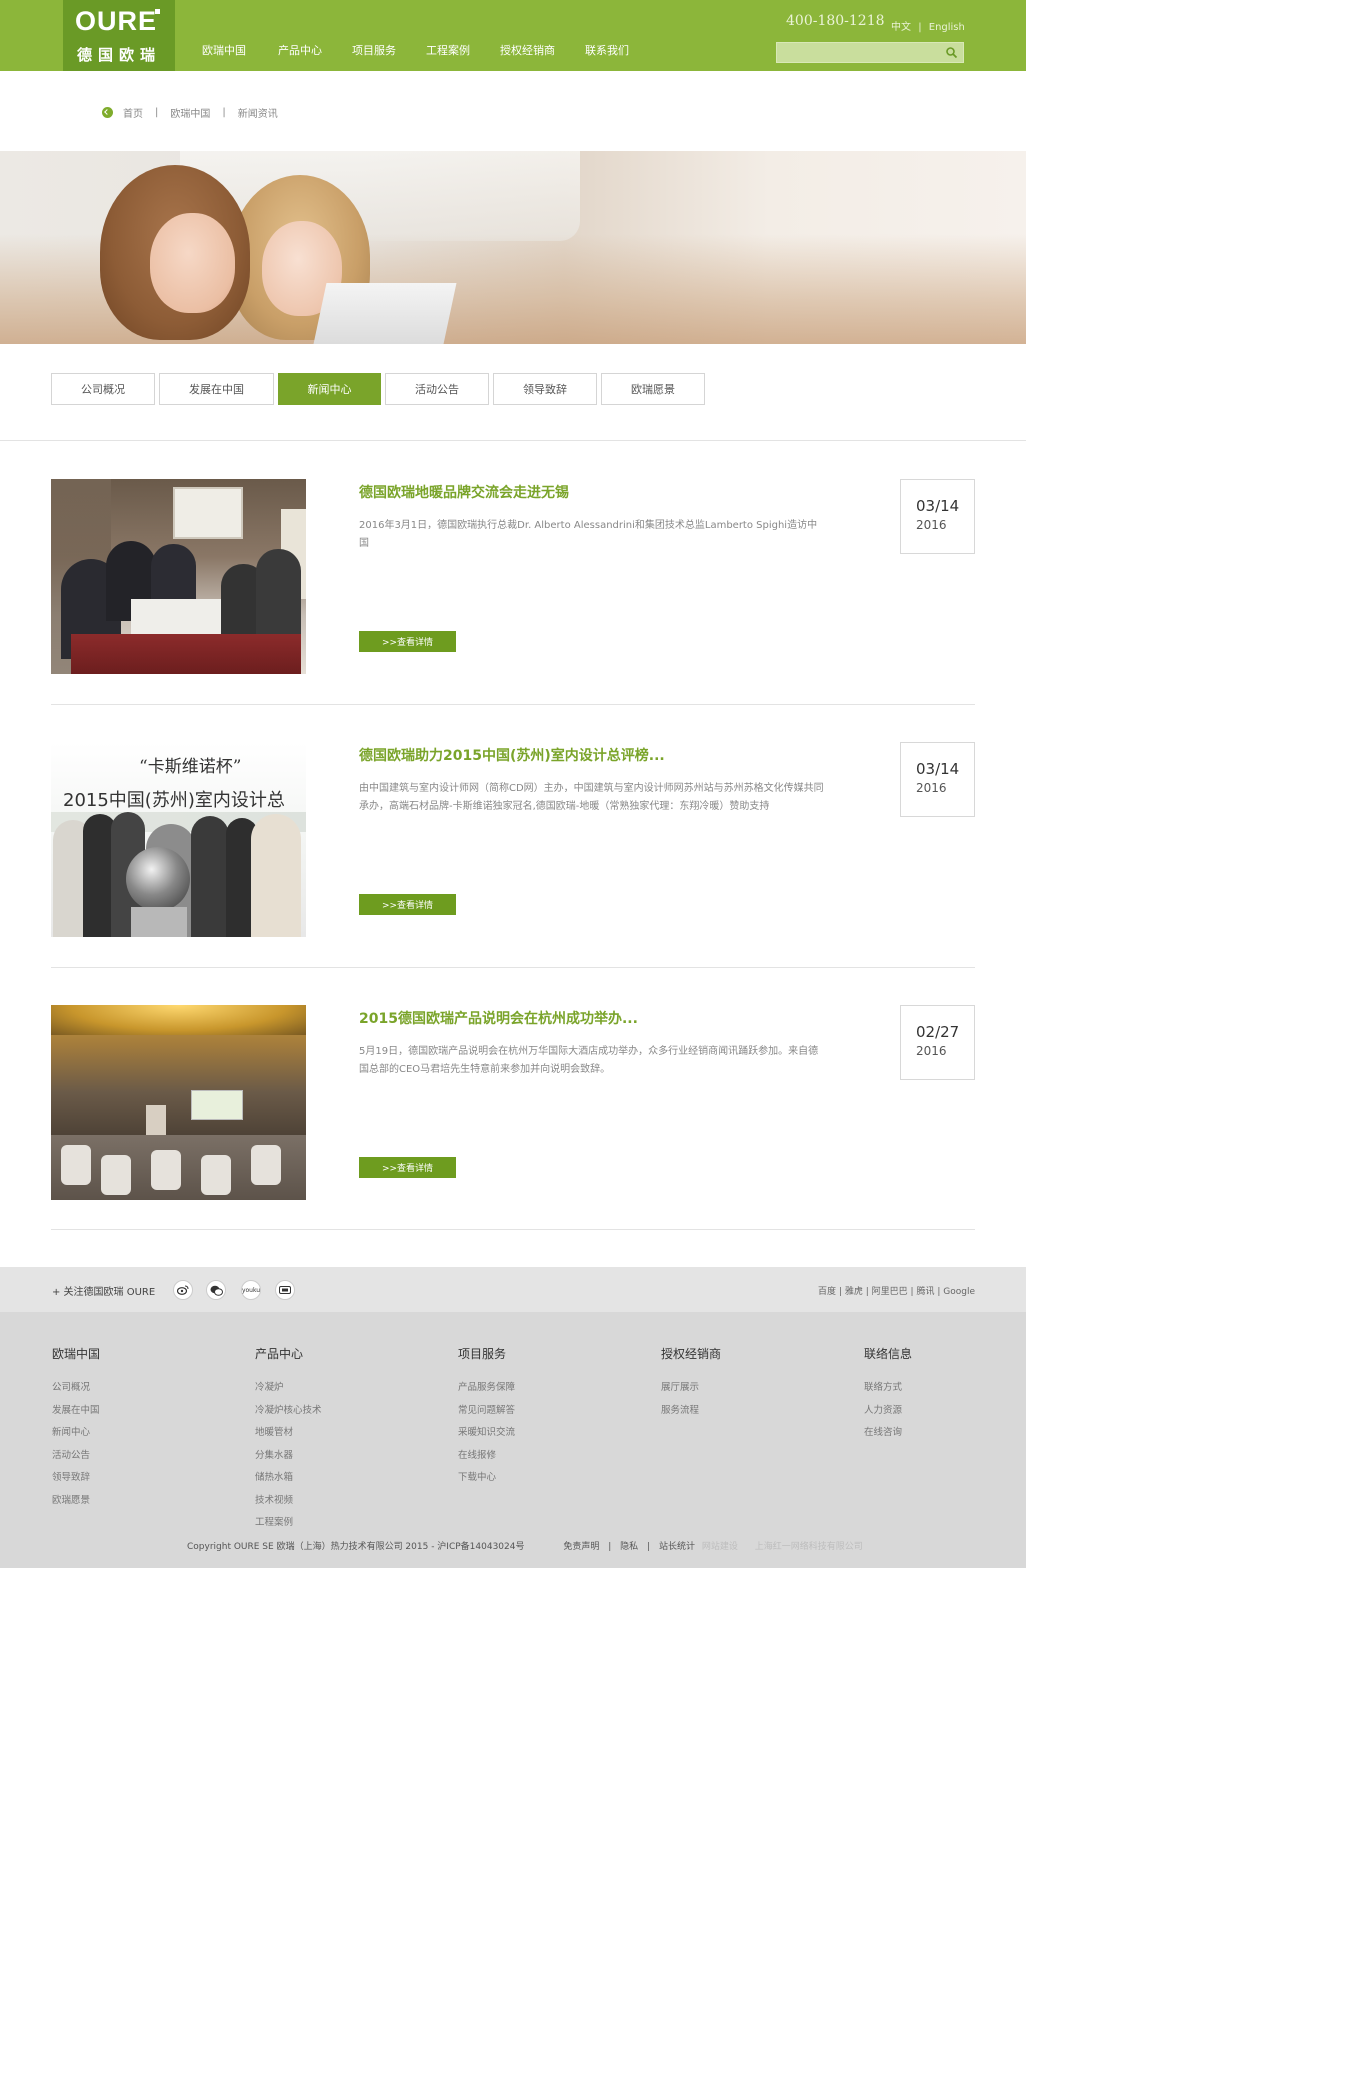  What do you see at coordinates (527, 50) in the screenshot?
I see `nav-item-dealers: 授权经销商` at bounding box center [527, 50].